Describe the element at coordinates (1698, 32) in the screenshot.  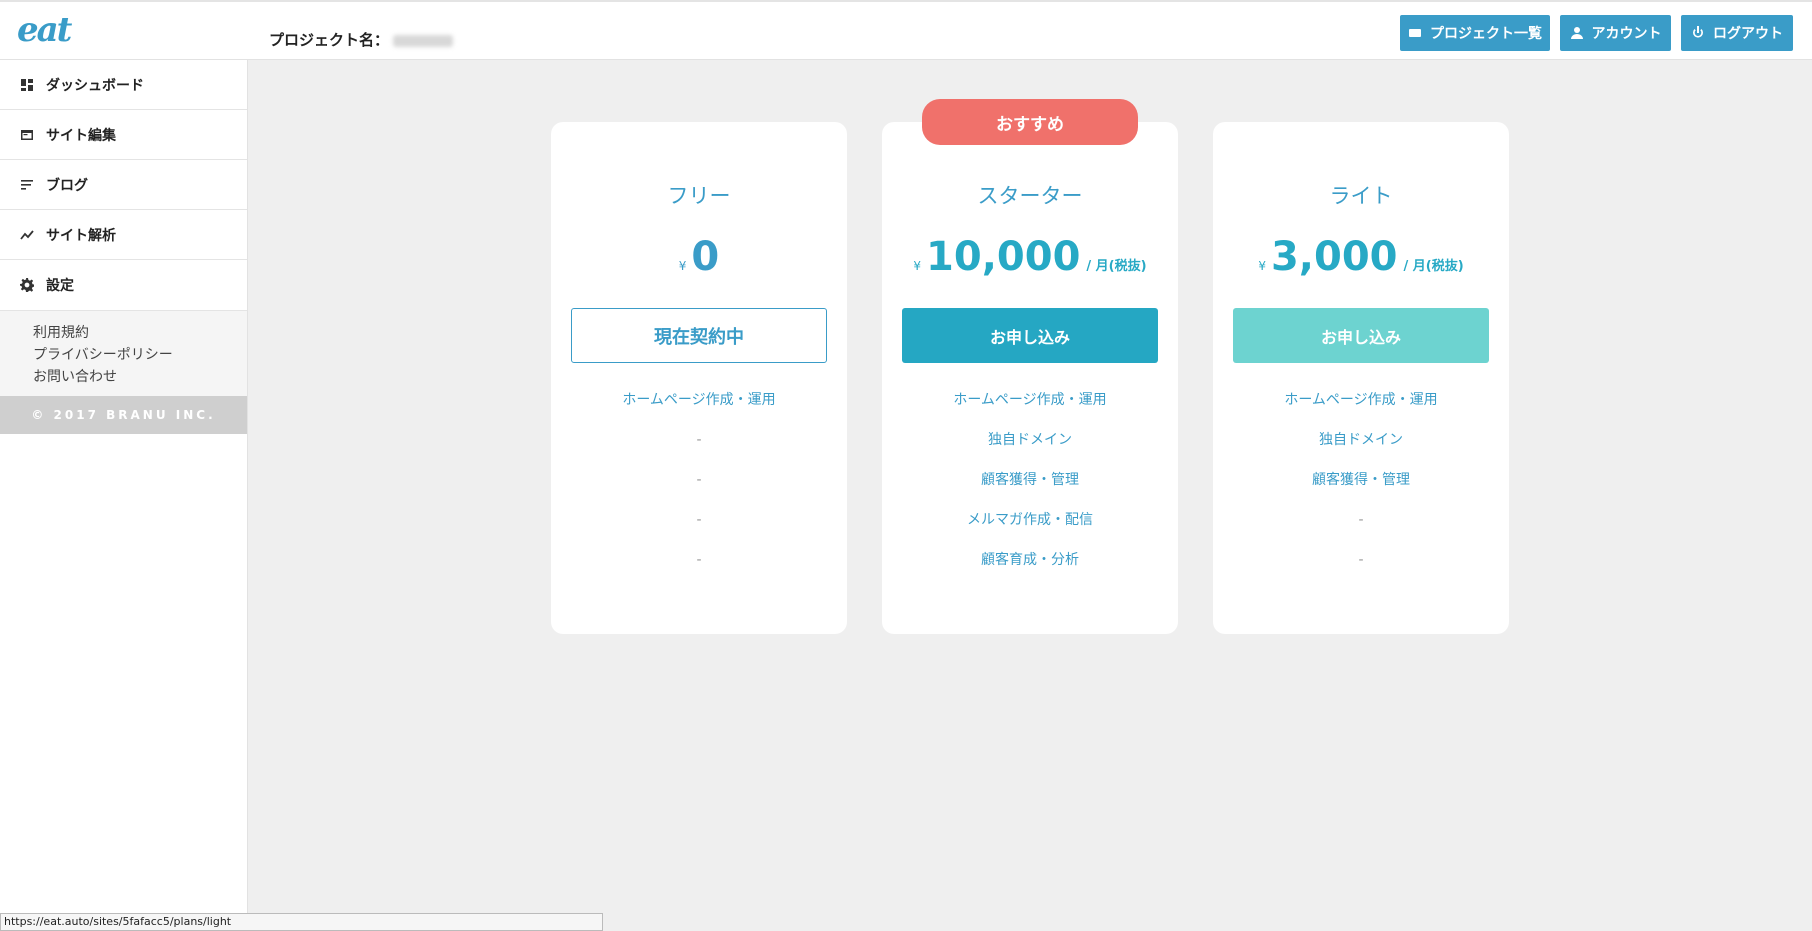
I see `power-icon` at that location.